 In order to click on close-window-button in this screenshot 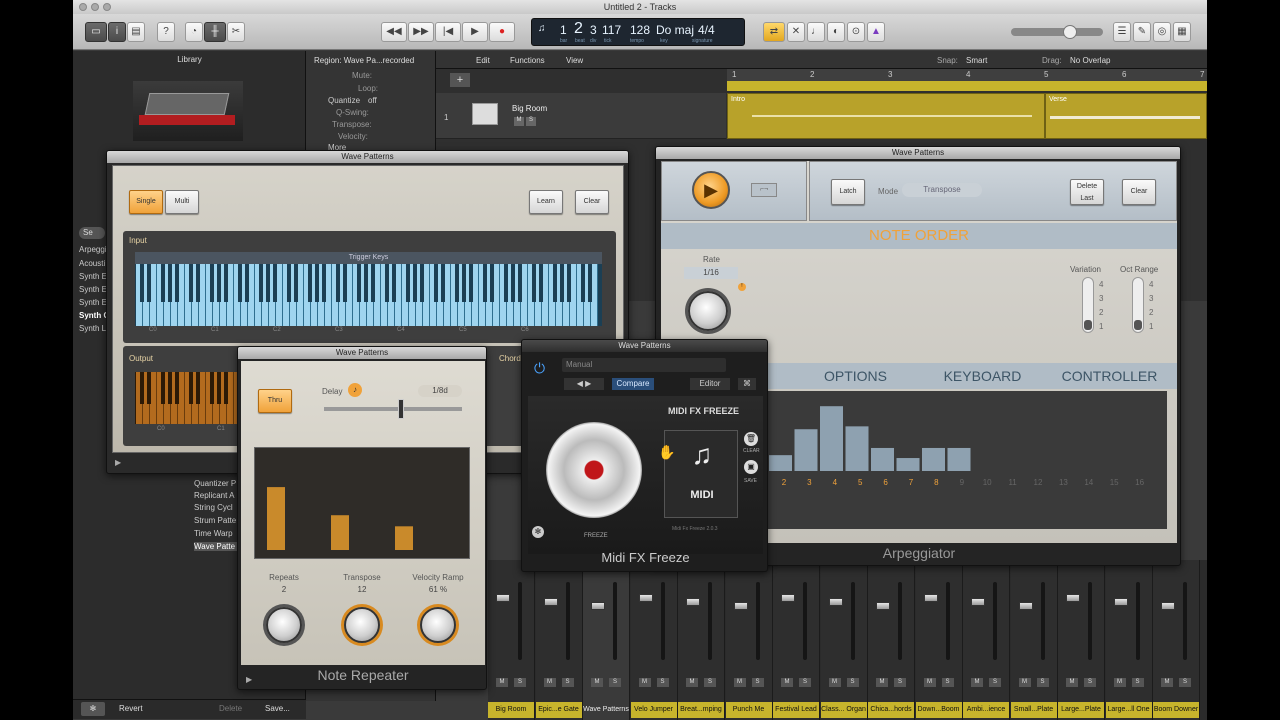, I will do `click(83, 7)`.